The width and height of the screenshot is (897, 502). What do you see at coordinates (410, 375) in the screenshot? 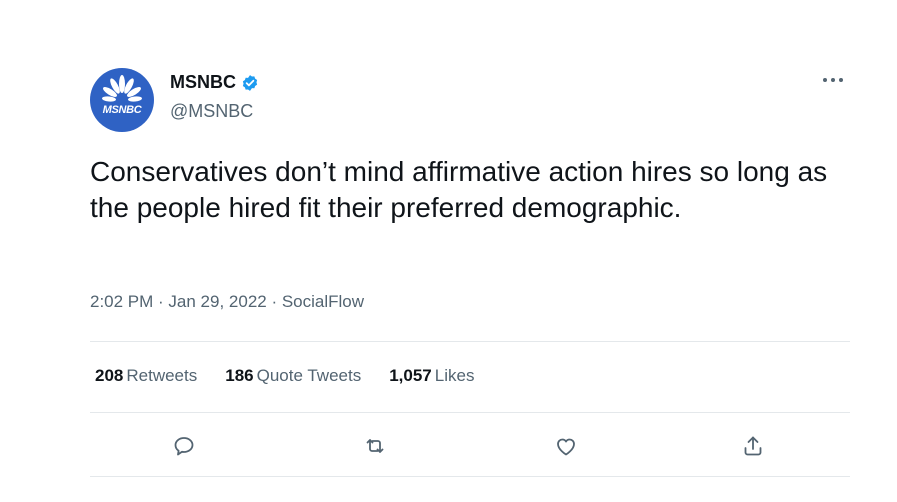
I see `likes-count: 1,057` at bounding box center [410, 375].